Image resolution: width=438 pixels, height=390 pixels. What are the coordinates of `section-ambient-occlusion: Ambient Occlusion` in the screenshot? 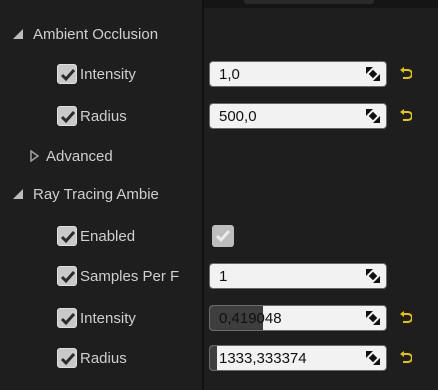 It's located at (219, 34).